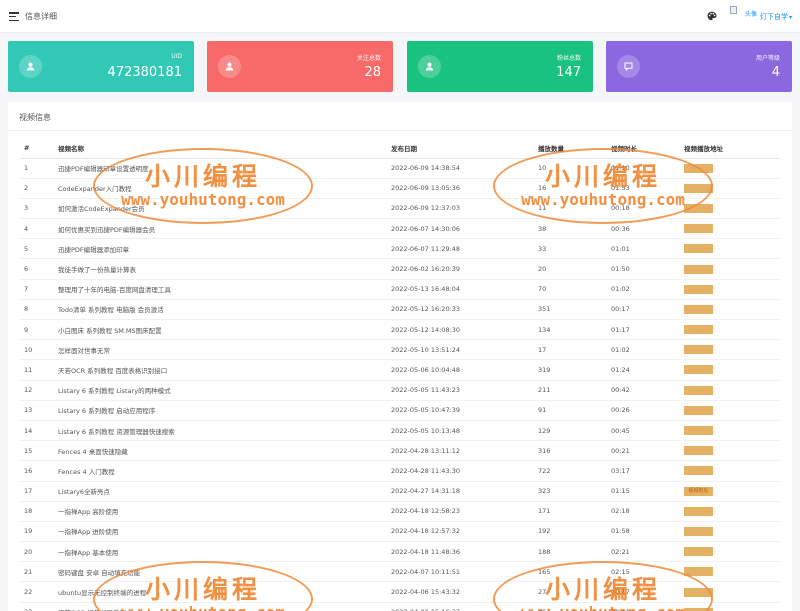 This screenshot has width=800, height=611. What do you see at coordinates (220, 148) in the screenshot?
I see `column-header-title: 视频名称` at bounding box center [220, 148].